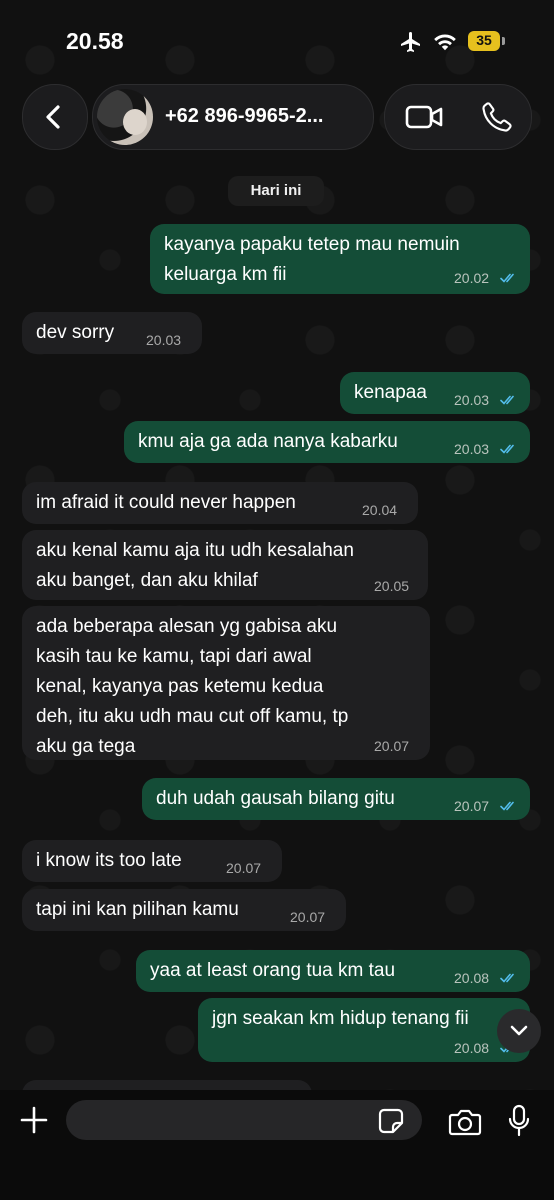 Image resolution: width=554 pixels, height=1200 pixels. I want to click on status-bar: 20.58 35, so click(277, 40).